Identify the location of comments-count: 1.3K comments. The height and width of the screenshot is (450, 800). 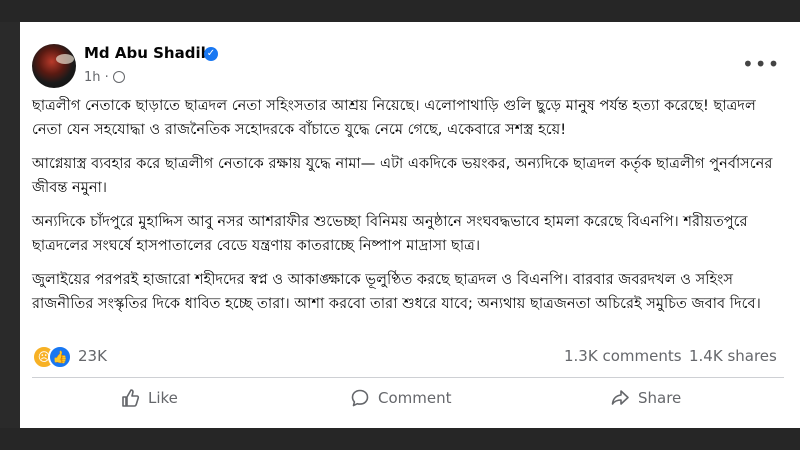
(623, 356).